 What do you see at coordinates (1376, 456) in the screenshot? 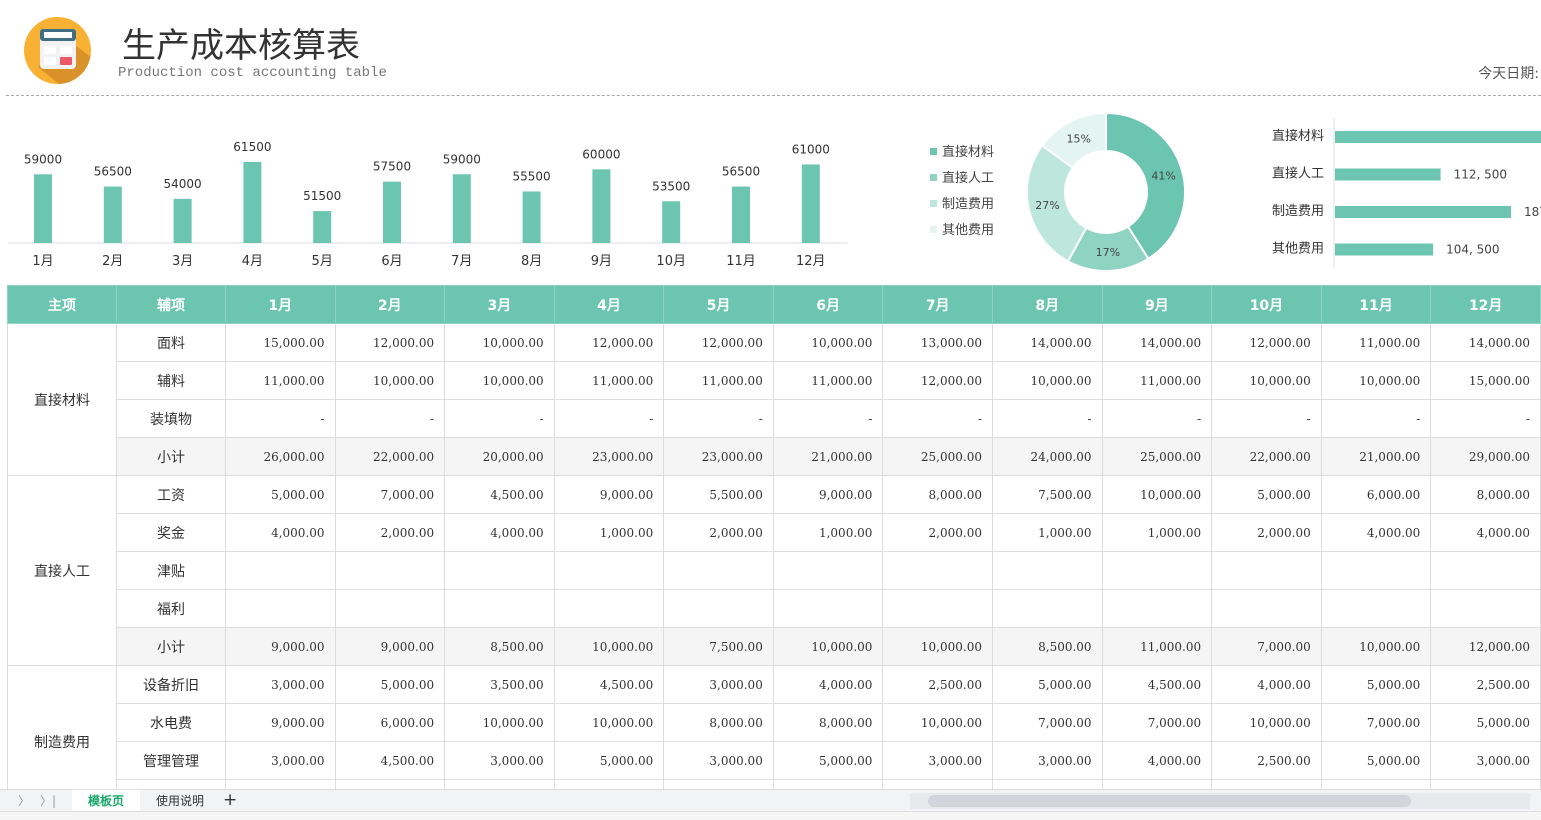
I see `value-cell: 21,000.00` at bounding box center [1376, 456].